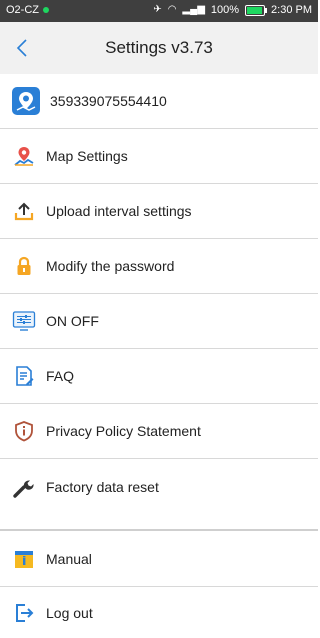  What do you see at coordinates (24, 266) in the screenshot?
I see `lock-icon` at bounding box center [24, 266].